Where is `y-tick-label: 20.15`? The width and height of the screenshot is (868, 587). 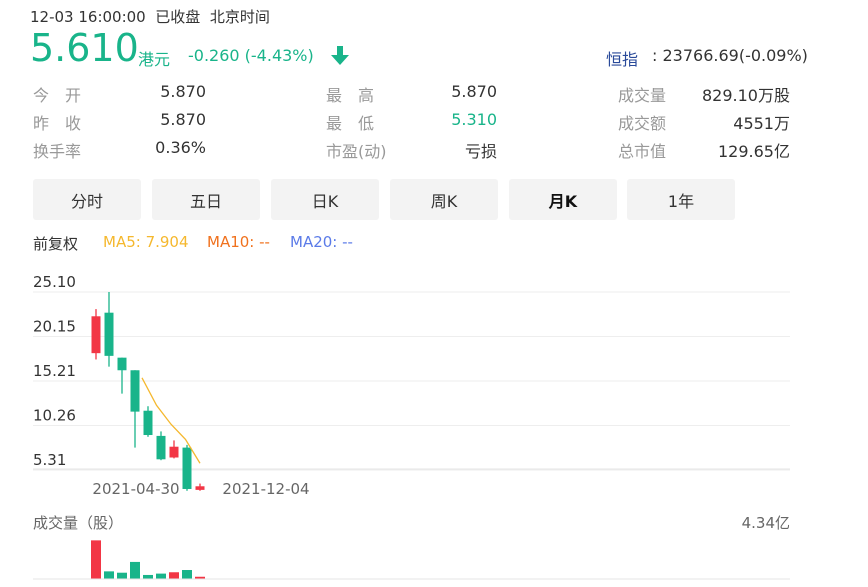 y-tick-label: 20.15 is located at coordinates (54, 327).